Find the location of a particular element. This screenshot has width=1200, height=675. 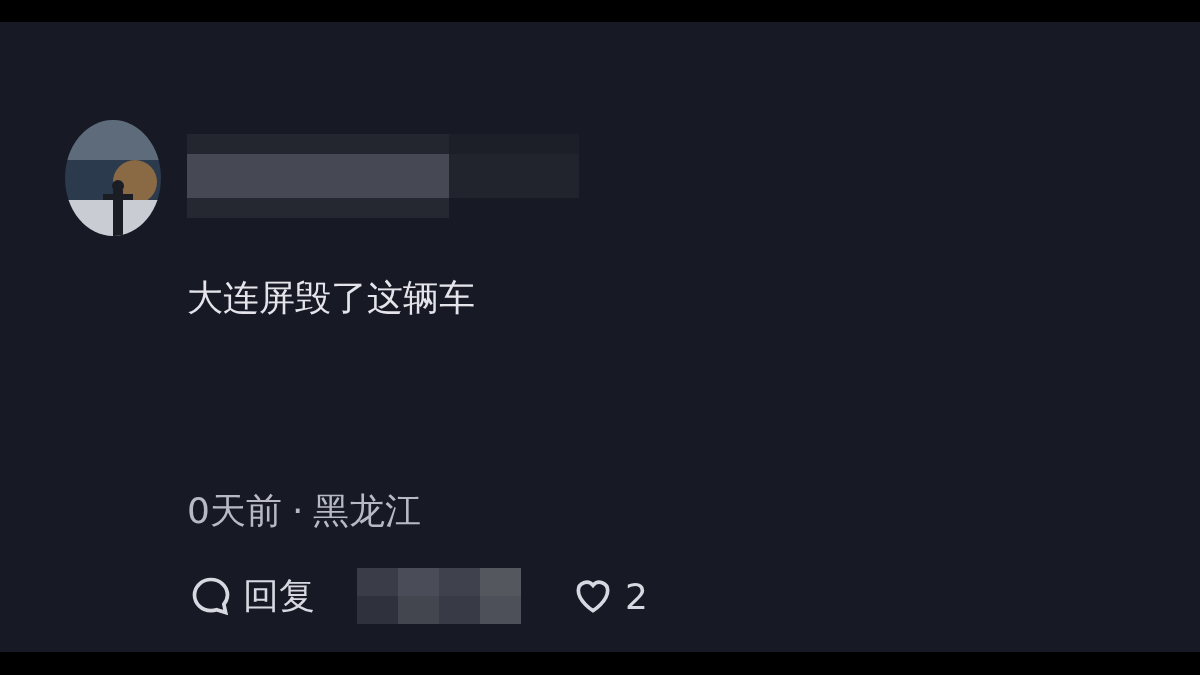

reply-button: 回复 is located at coordinates (252, 596).